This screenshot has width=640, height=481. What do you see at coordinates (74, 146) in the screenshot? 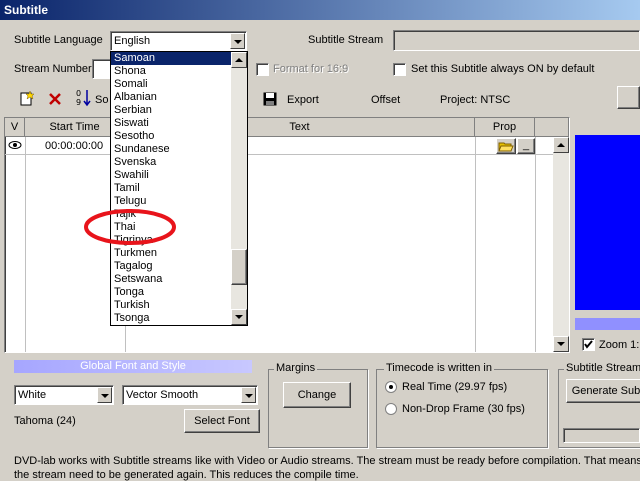
I see `row-start-time: 00:00:00:00` at bounding box center [74, 146].